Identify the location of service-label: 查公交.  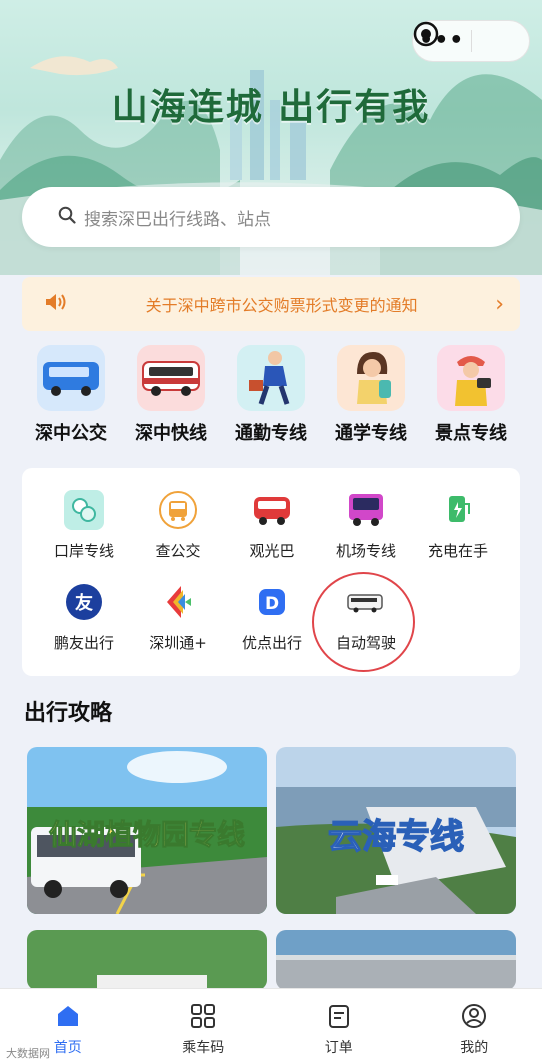
(178, 551).